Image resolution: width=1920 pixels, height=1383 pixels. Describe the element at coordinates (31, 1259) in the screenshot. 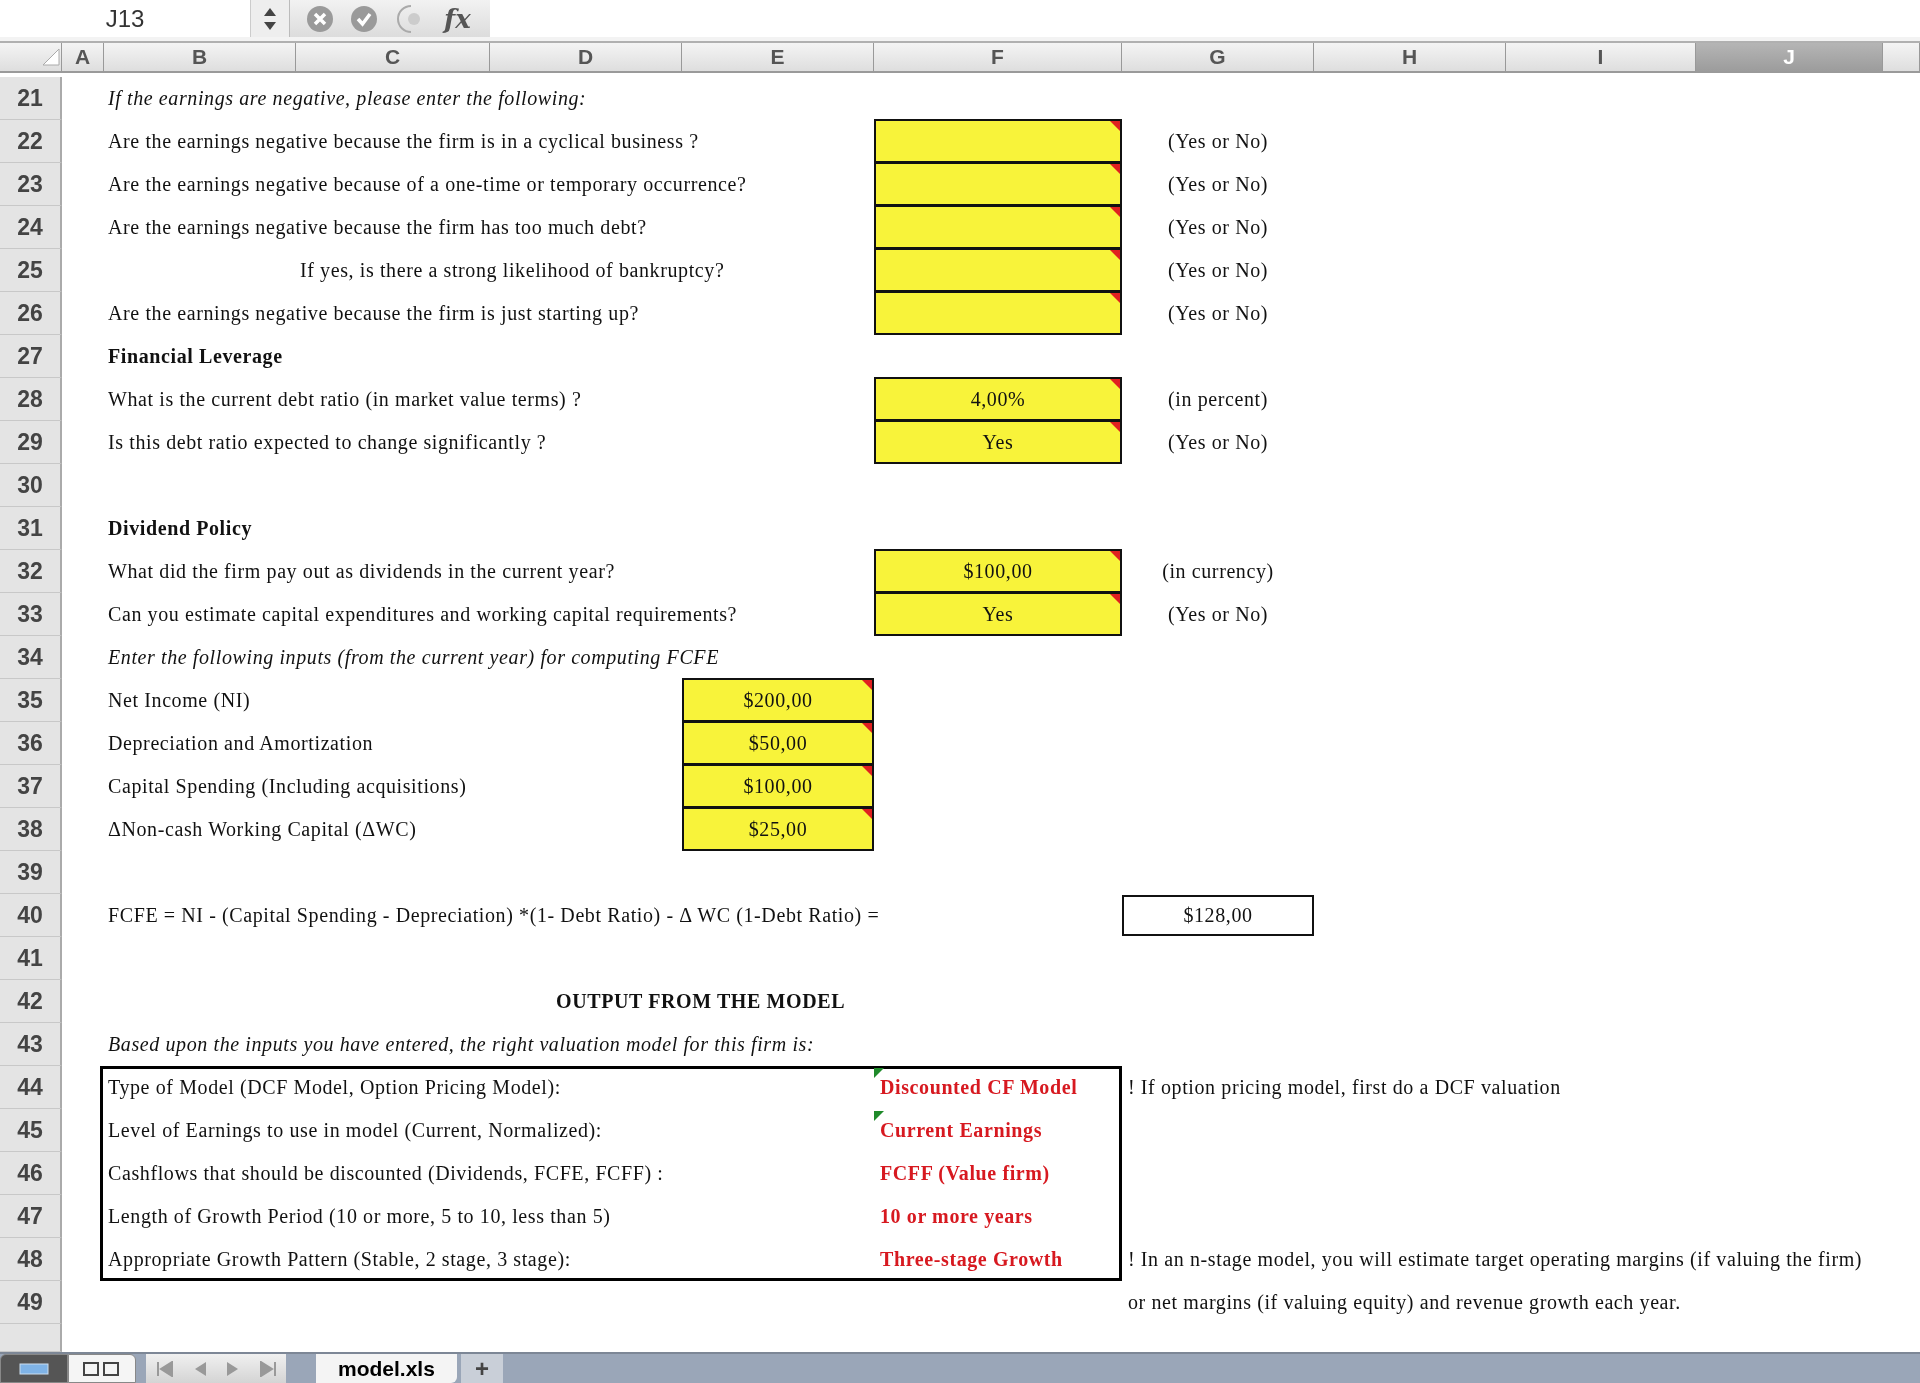

I see `row-header: 48` at that location.